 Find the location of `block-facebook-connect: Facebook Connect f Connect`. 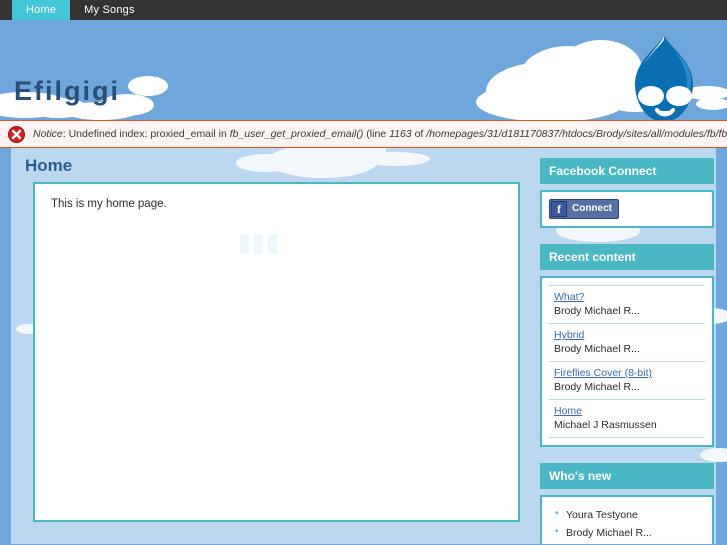

block-facebook-connect: Facebook Connect f Connect is located at coordinates (627, 193).